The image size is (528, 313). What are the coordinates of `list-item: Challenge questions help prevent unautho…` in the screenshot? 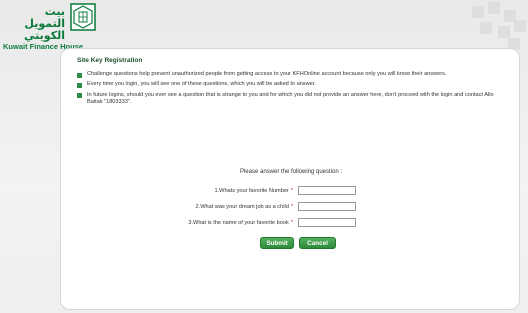 It's located at (292, 74).